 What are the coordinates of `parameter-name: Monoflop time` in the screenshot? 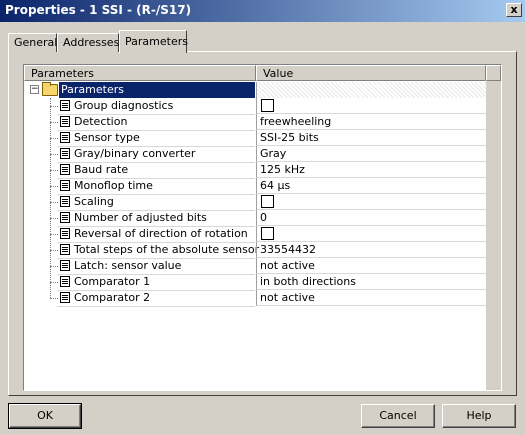 It's located at (113, 185).